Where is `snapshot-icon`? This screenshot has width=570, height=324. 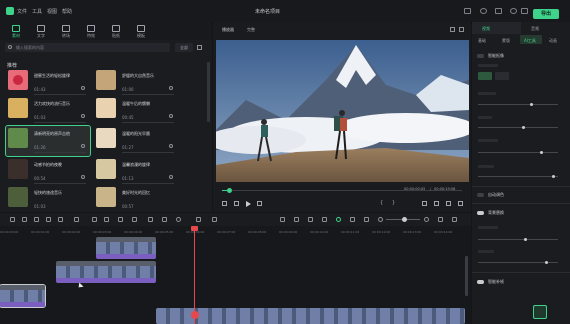
snapshot-icon is located at coordinates (452, 29).